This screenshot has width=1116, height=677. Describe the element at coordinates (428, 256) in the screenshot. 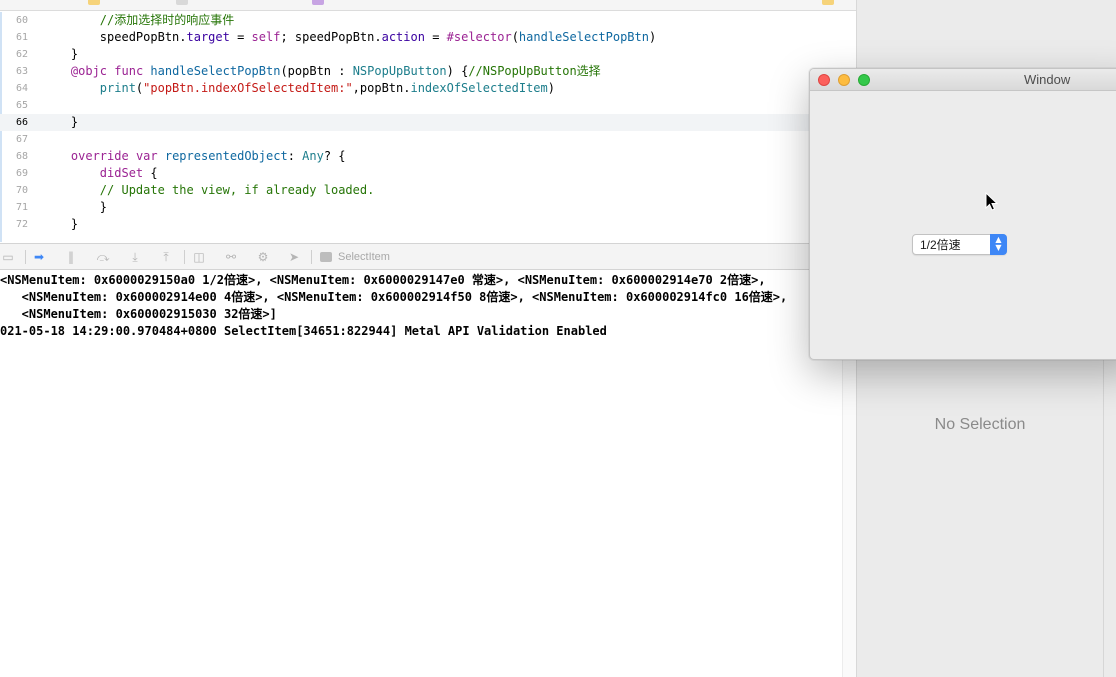

I see `debug-bar: ▭ ➡ ‖ ⤼ ⤓ ⤒ ◫ ⚯ ⚙ ➤ SelectItem` at that location.